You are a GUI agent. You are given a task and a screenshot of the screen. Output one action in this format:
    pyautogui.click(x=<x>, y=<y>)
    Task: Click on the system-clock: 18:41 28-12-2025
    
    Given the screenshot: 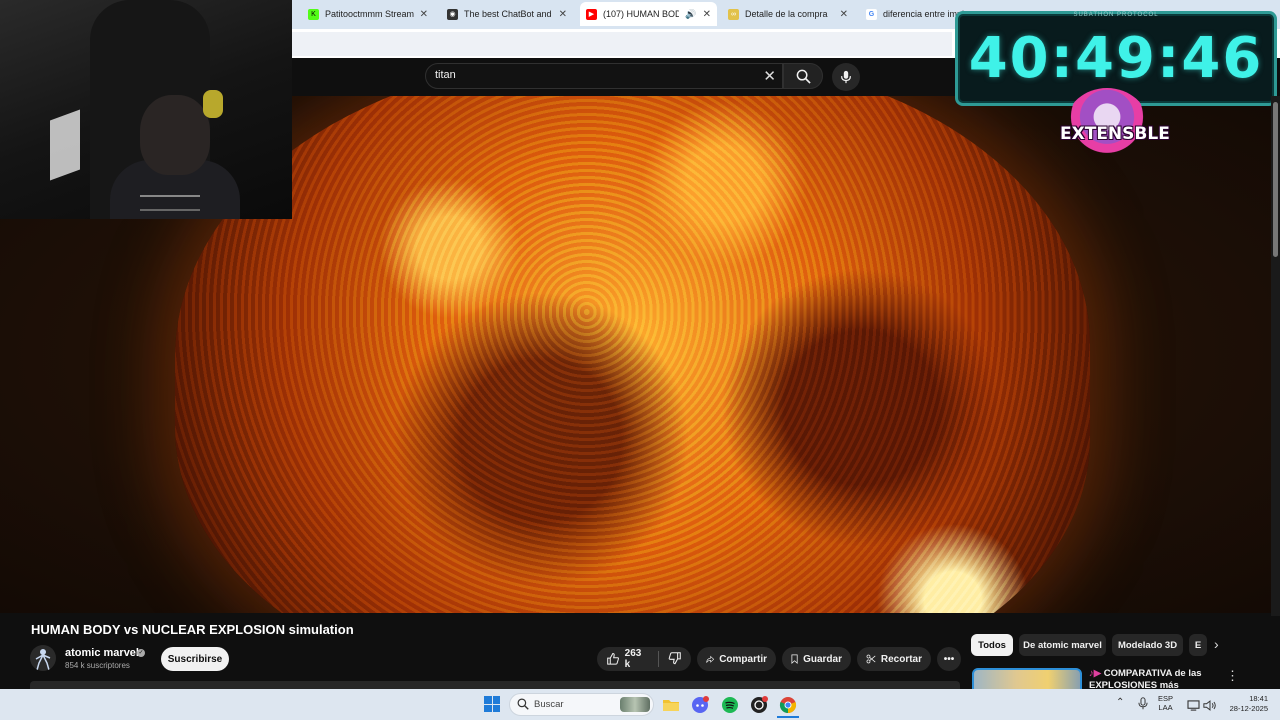 What is the action you would take?
    pyautogui.click(x=1246, y=704)
    